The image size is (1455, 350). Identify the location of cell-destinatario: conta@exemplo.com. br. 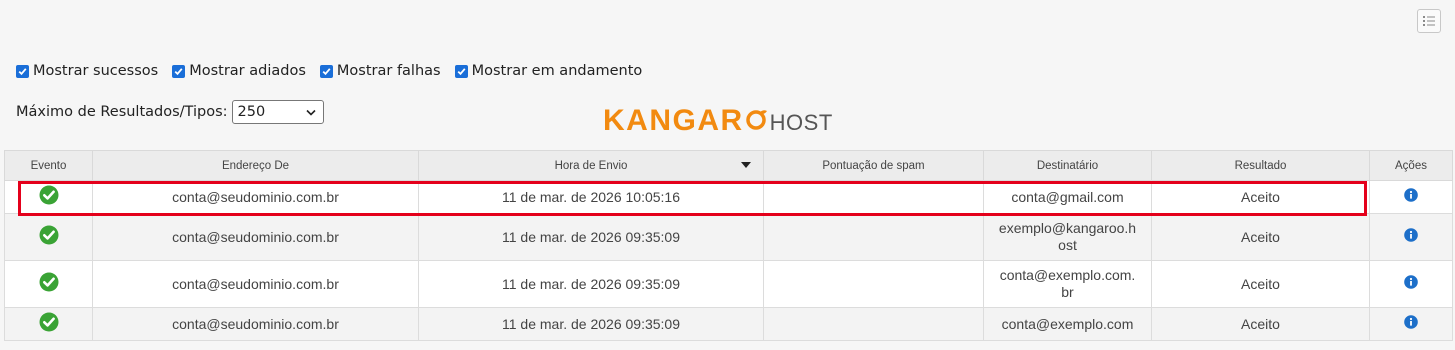
(1067, 284).